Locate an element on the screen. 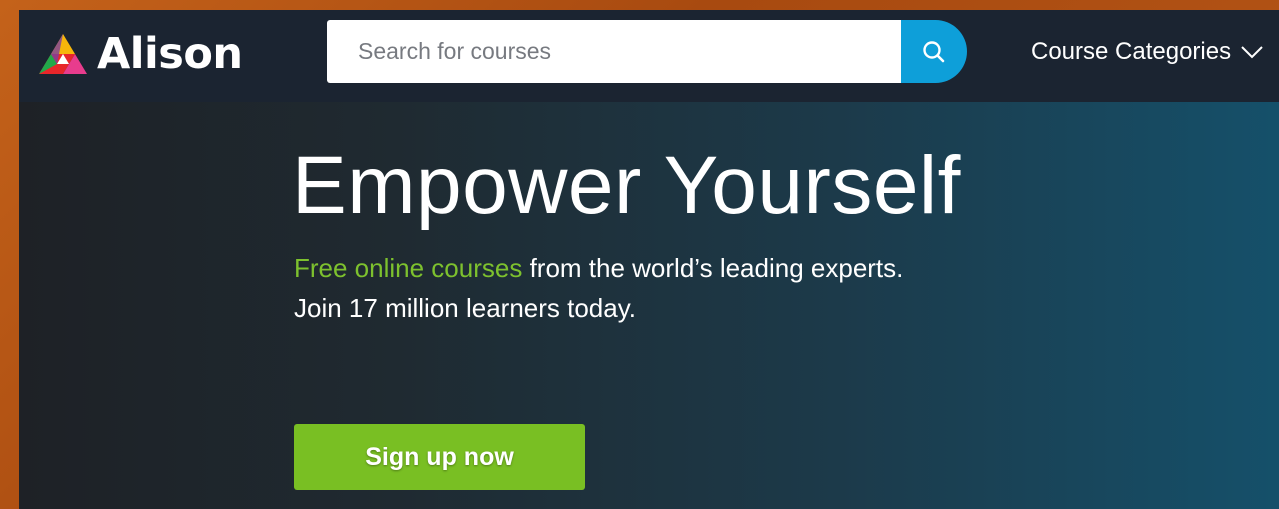 The image size is (1279, 509). search-bar is located at coordinates (647, 51).